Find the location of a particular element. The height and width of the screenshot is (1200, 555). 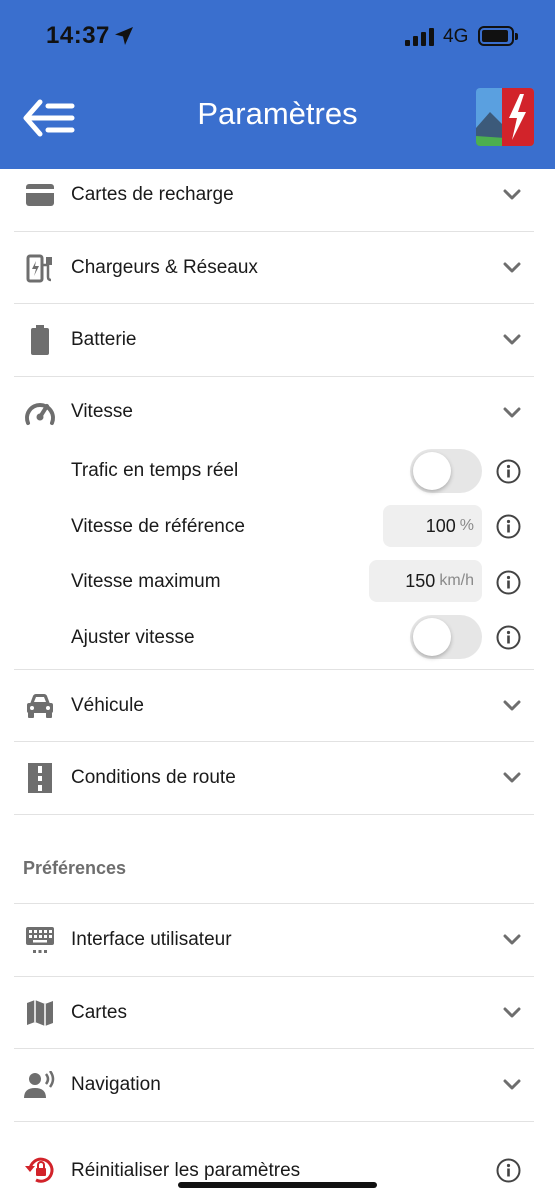

settings-item-road-conditions: Conditions de route is located at coordinates (274, 778).